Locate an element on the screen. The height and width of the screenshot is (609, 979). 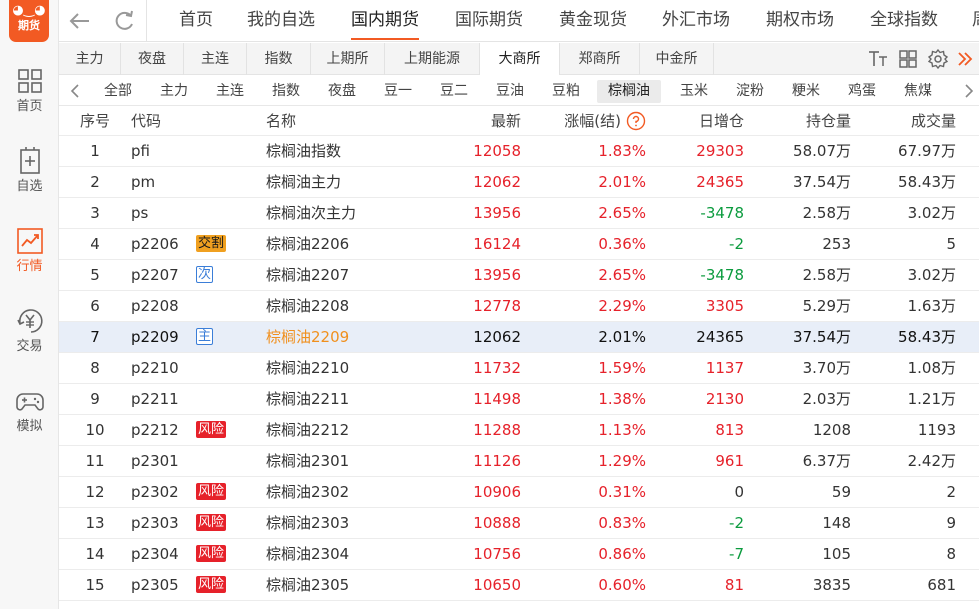
layout-grid-icon is located at coordinates (908, 59).